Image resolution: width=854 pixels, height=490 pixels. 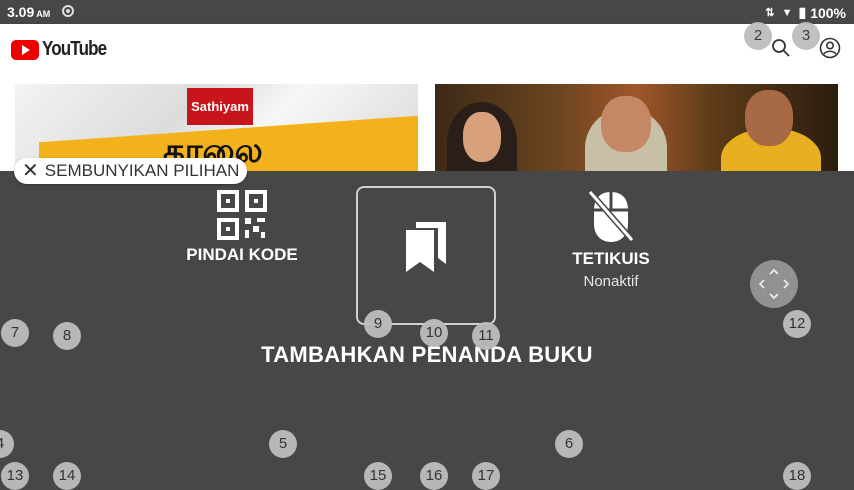 I want to click on direction-arrows-icon, so click(x=774, y=284).